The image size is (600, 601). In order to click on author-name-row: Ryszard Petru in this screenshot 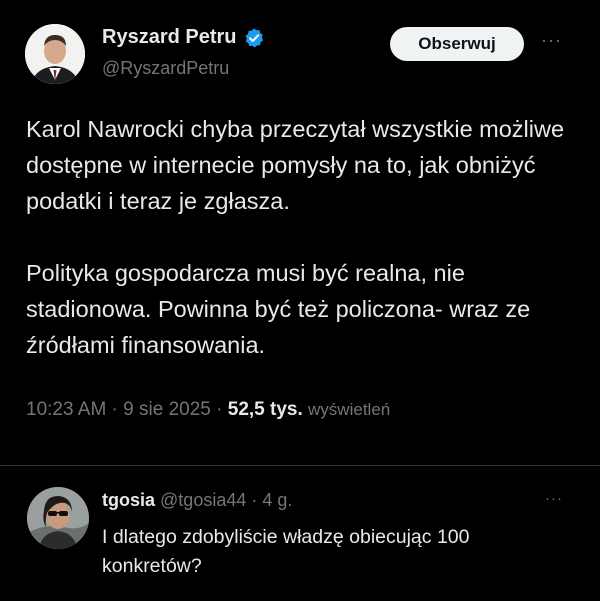, I will do `click(183, 37)`.